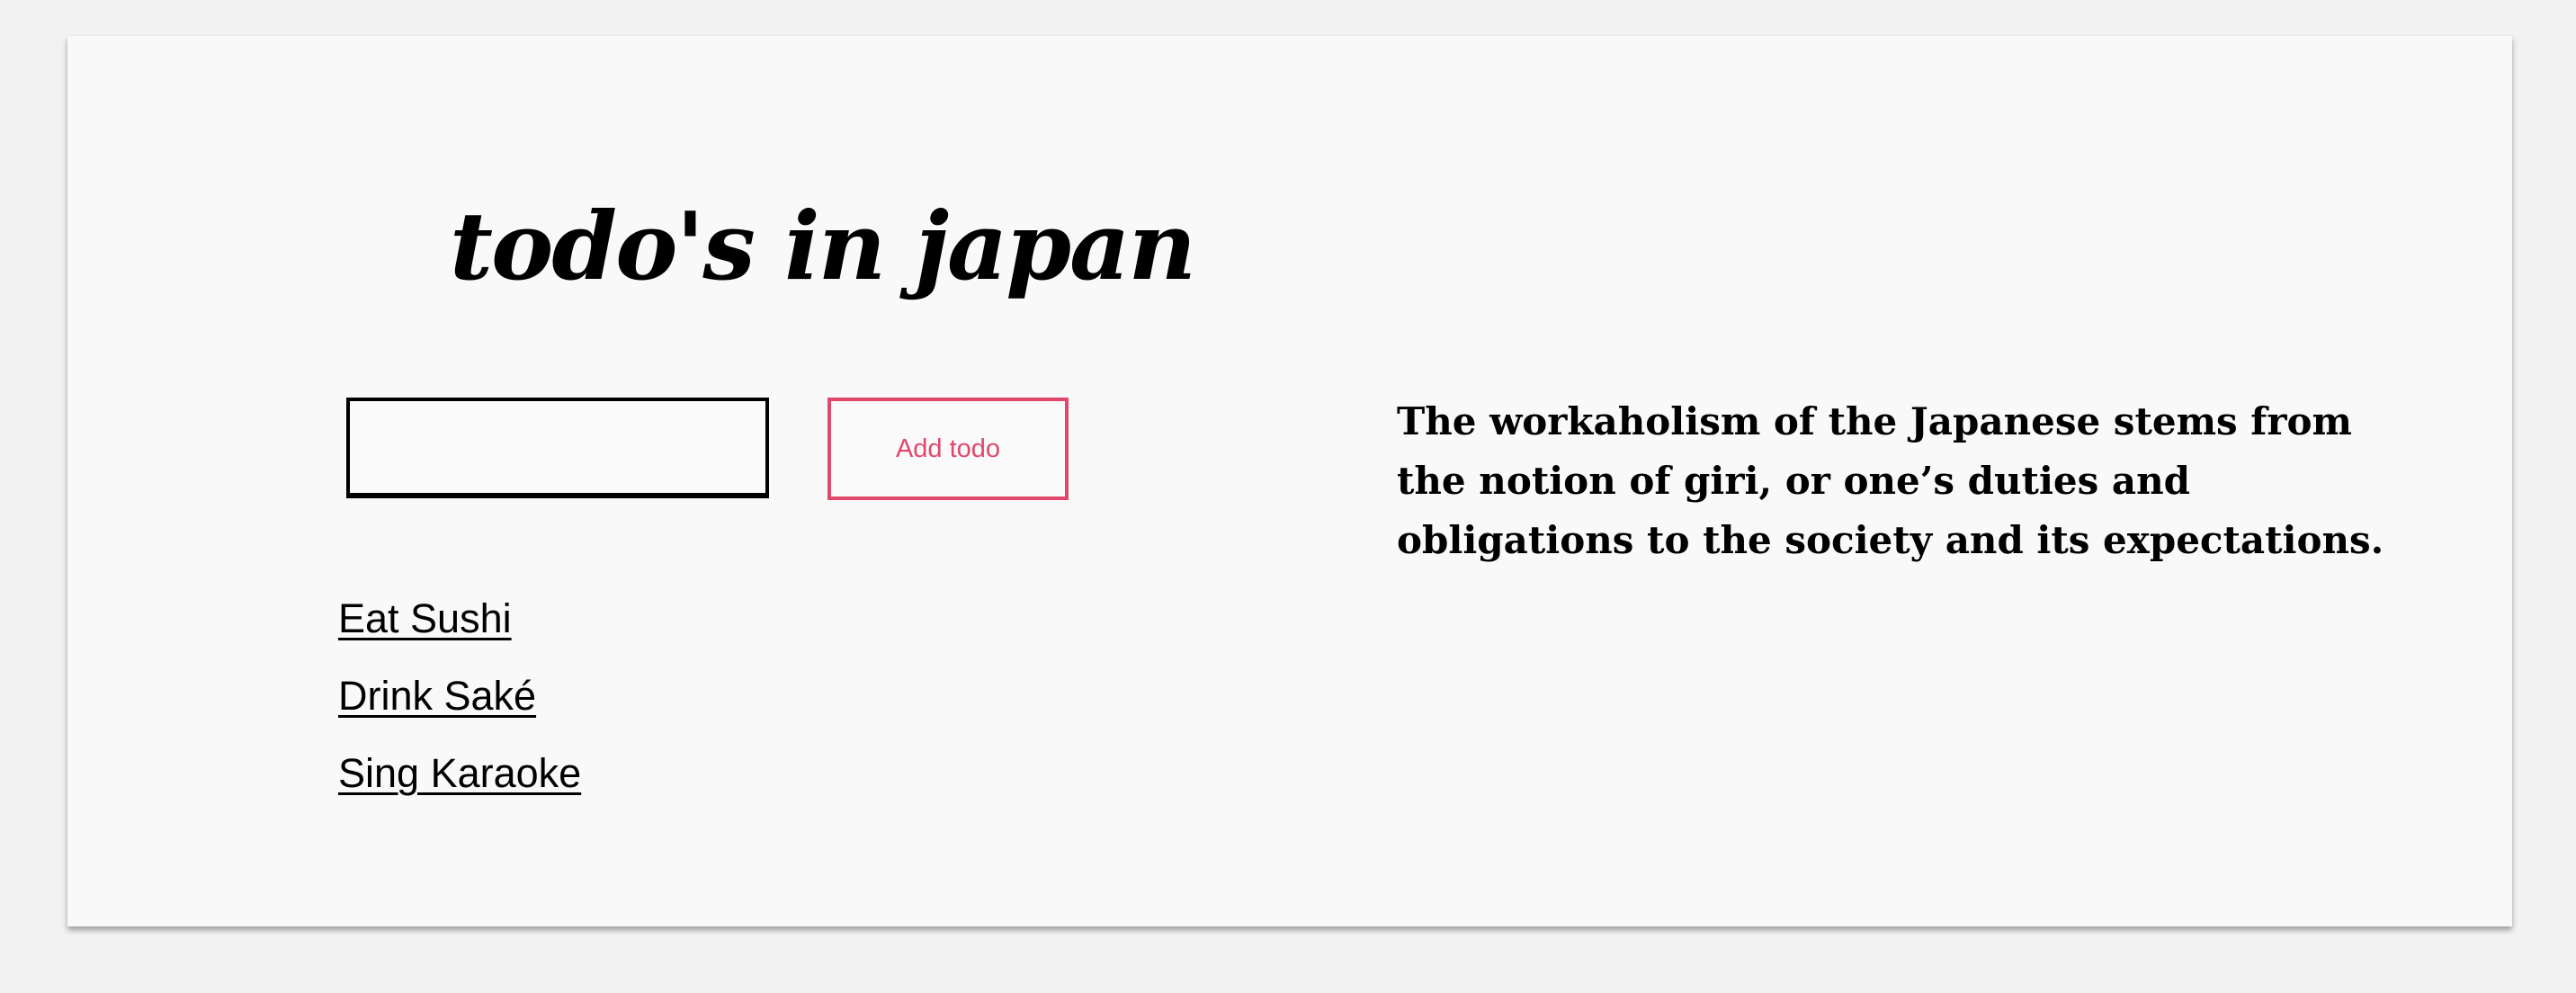 This screenshot has width=2576, height=993. I want to click on add-todo-button: Add todo, so click(948, 449).